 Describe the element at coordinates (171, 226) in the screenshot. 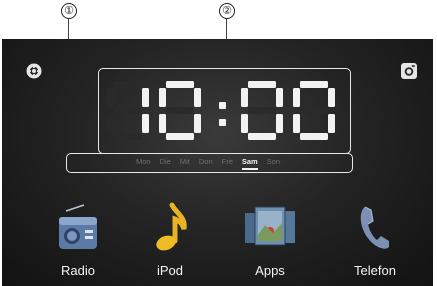

I see `music-note-icon` at that location.